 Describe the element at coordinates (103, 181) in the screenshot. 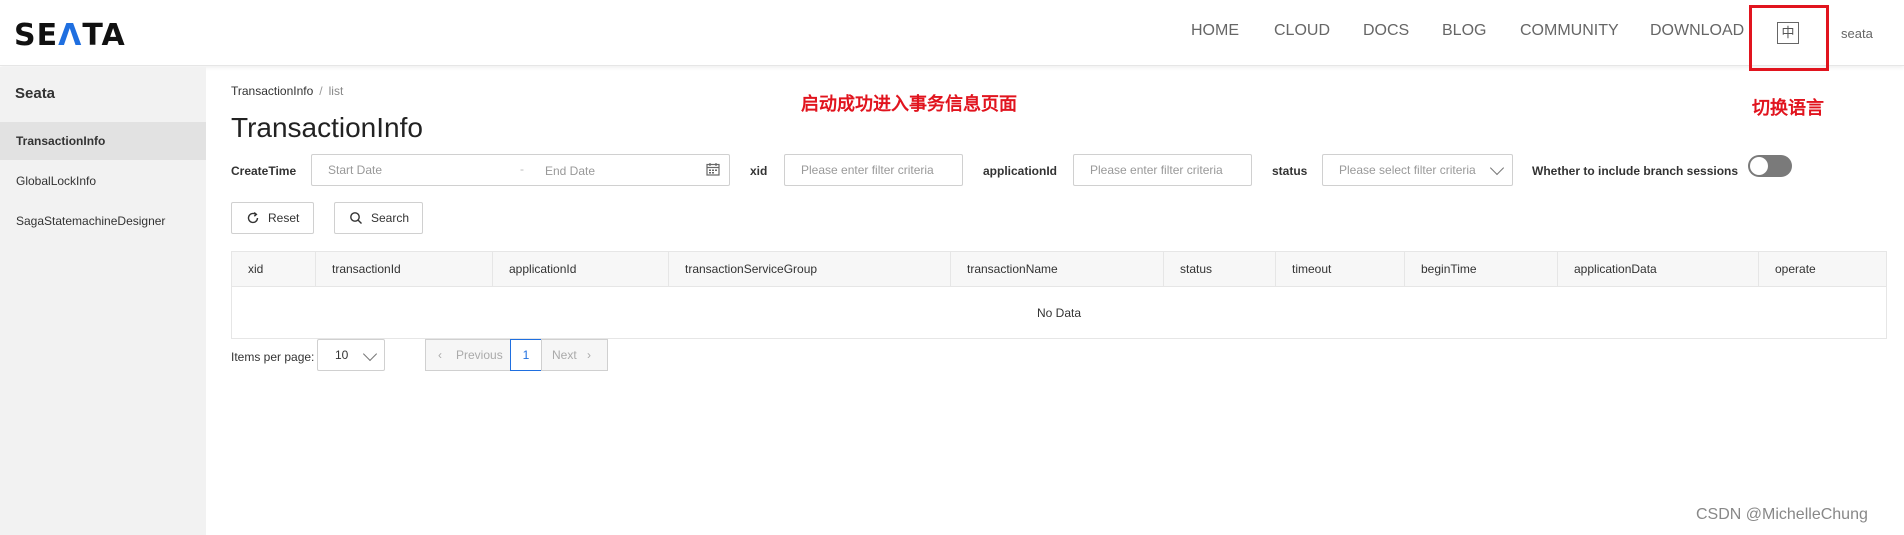

I see `sidebar-item-globallockinfo: GlobalLockInfo` at that location.